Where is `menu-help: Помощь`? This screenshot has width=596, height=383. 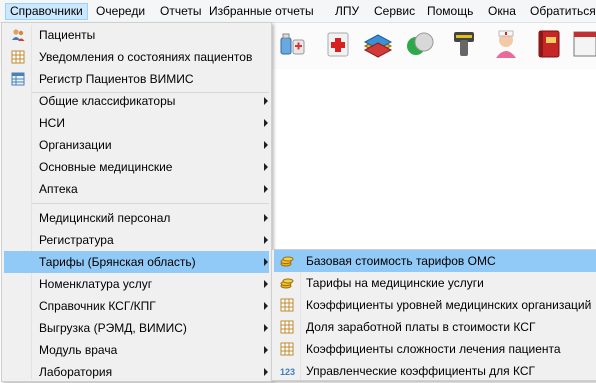 menu-help: Помощь is located at coordinates (450, 11).